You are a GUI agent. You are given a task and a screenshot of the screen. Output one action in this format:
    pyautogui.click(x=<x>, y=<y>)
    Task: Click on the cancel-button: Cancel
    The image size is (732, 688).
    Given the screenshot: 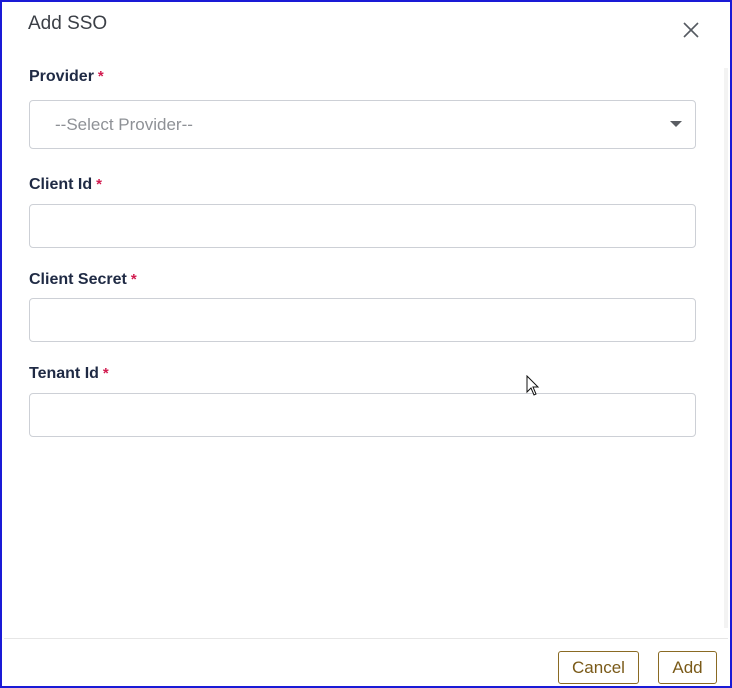 What is the action you would take?
    pyautogui.click(x=598, y=667)
    